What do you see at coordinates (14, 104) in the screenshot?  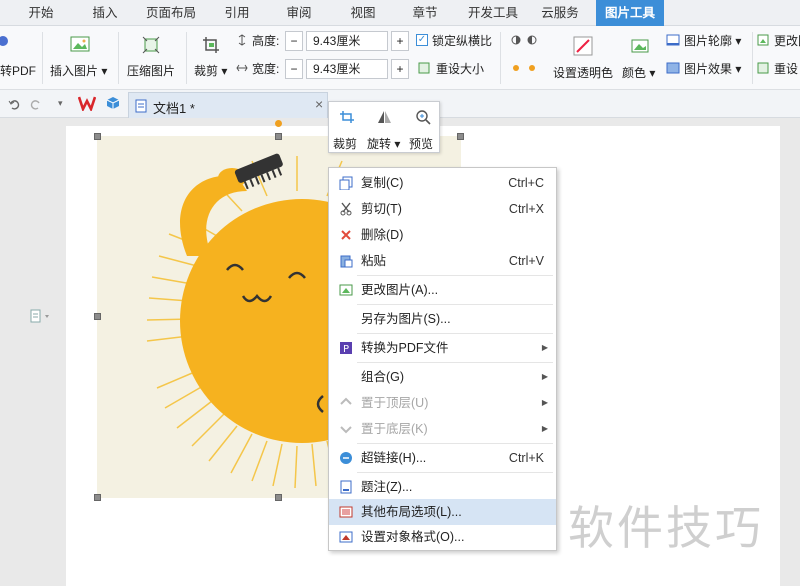 I see `undo-icon` at bounding box center [14, 104].